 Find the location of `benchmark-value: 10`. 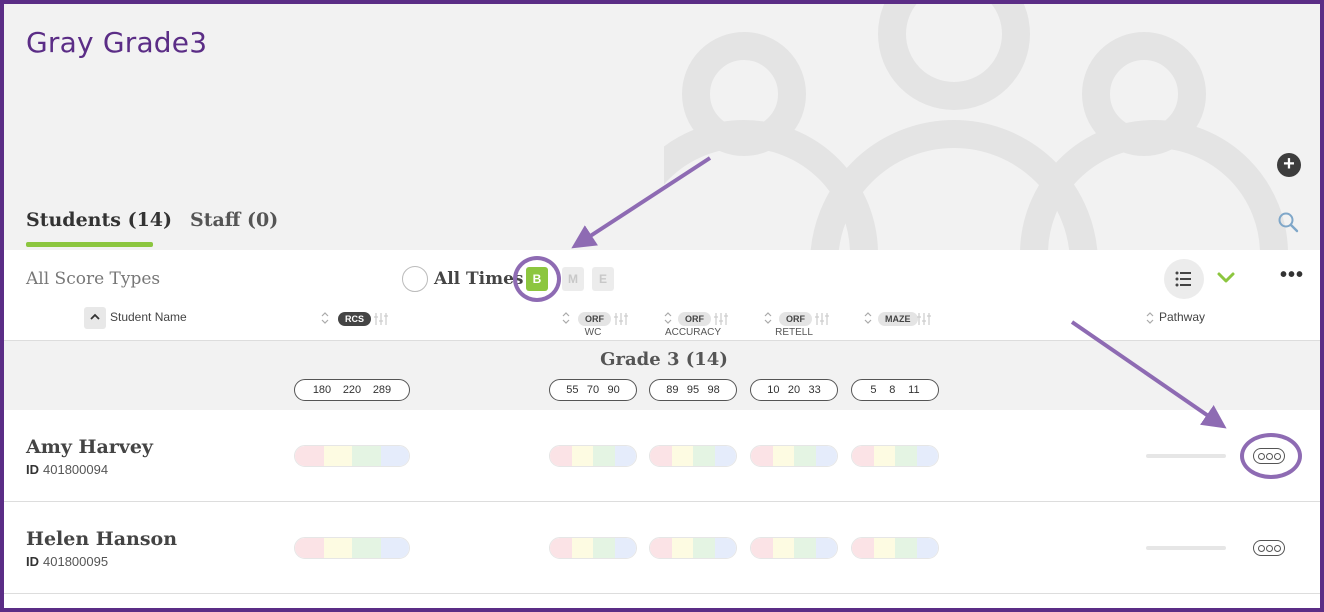

benchmark-value: 10 is located at coordinates (773, 390).